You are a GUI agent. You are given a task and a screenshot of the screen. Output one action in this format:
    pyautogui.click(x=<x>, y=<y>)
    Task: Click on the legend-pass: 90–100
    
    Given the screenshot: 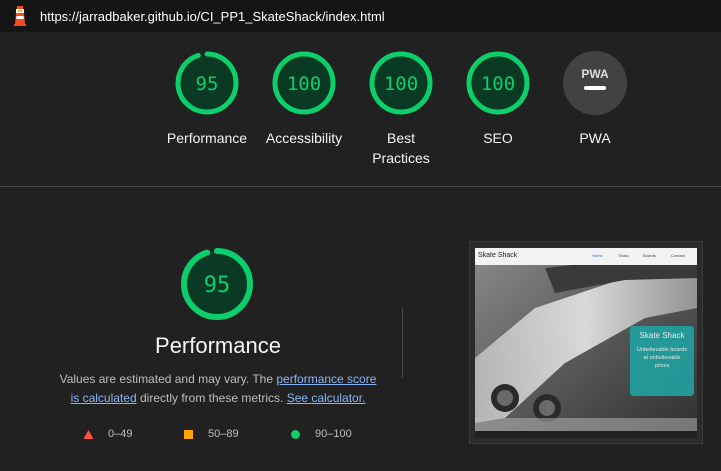 What is the action you would take?
    pyautogui.click(x=321, y=434)
    